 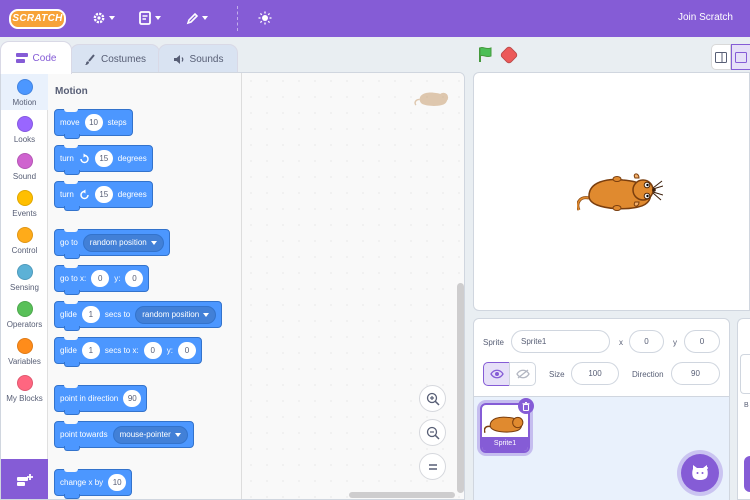 I want to click on block-turn-left: turn 15 degrees, so click(x=103, y=196).